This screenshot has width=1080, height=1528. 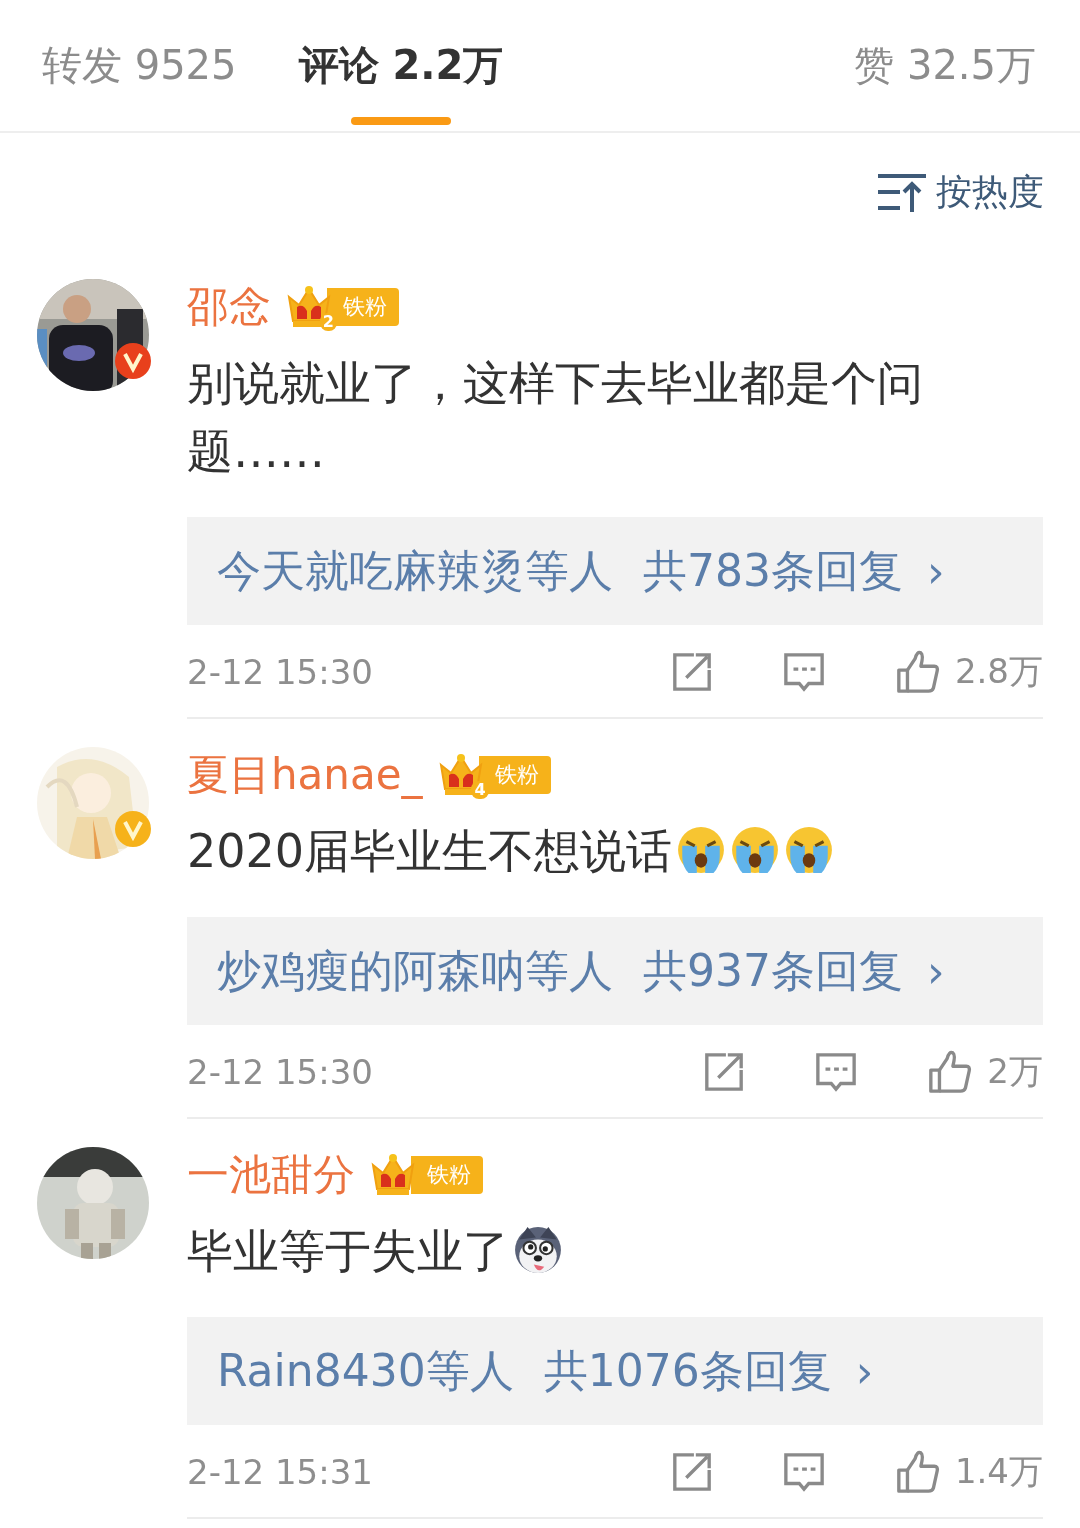 What do you see at coordinates (305, 775) in the screenshot?
I see `username: 夏目hanae_` at bounding box center [305, 775].